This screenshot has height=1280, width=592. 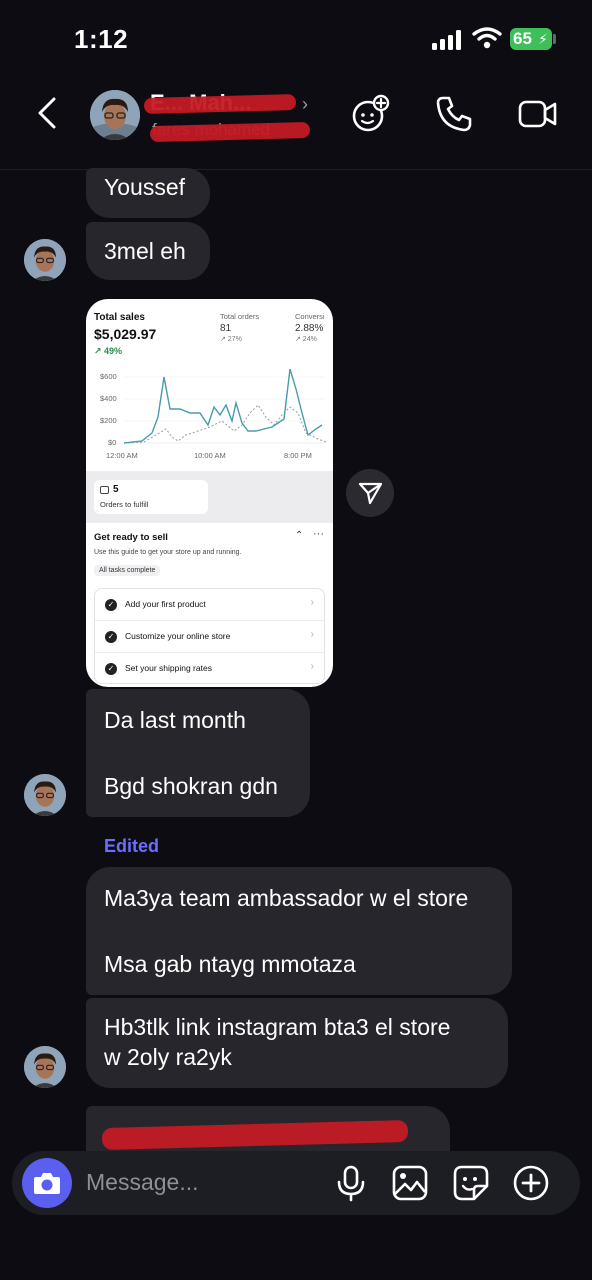 What do you see at coordinates (296, 40) in the screenshot?
I see `status-bar: 1:12 65 ⚡` at bounding box center [296, 40].